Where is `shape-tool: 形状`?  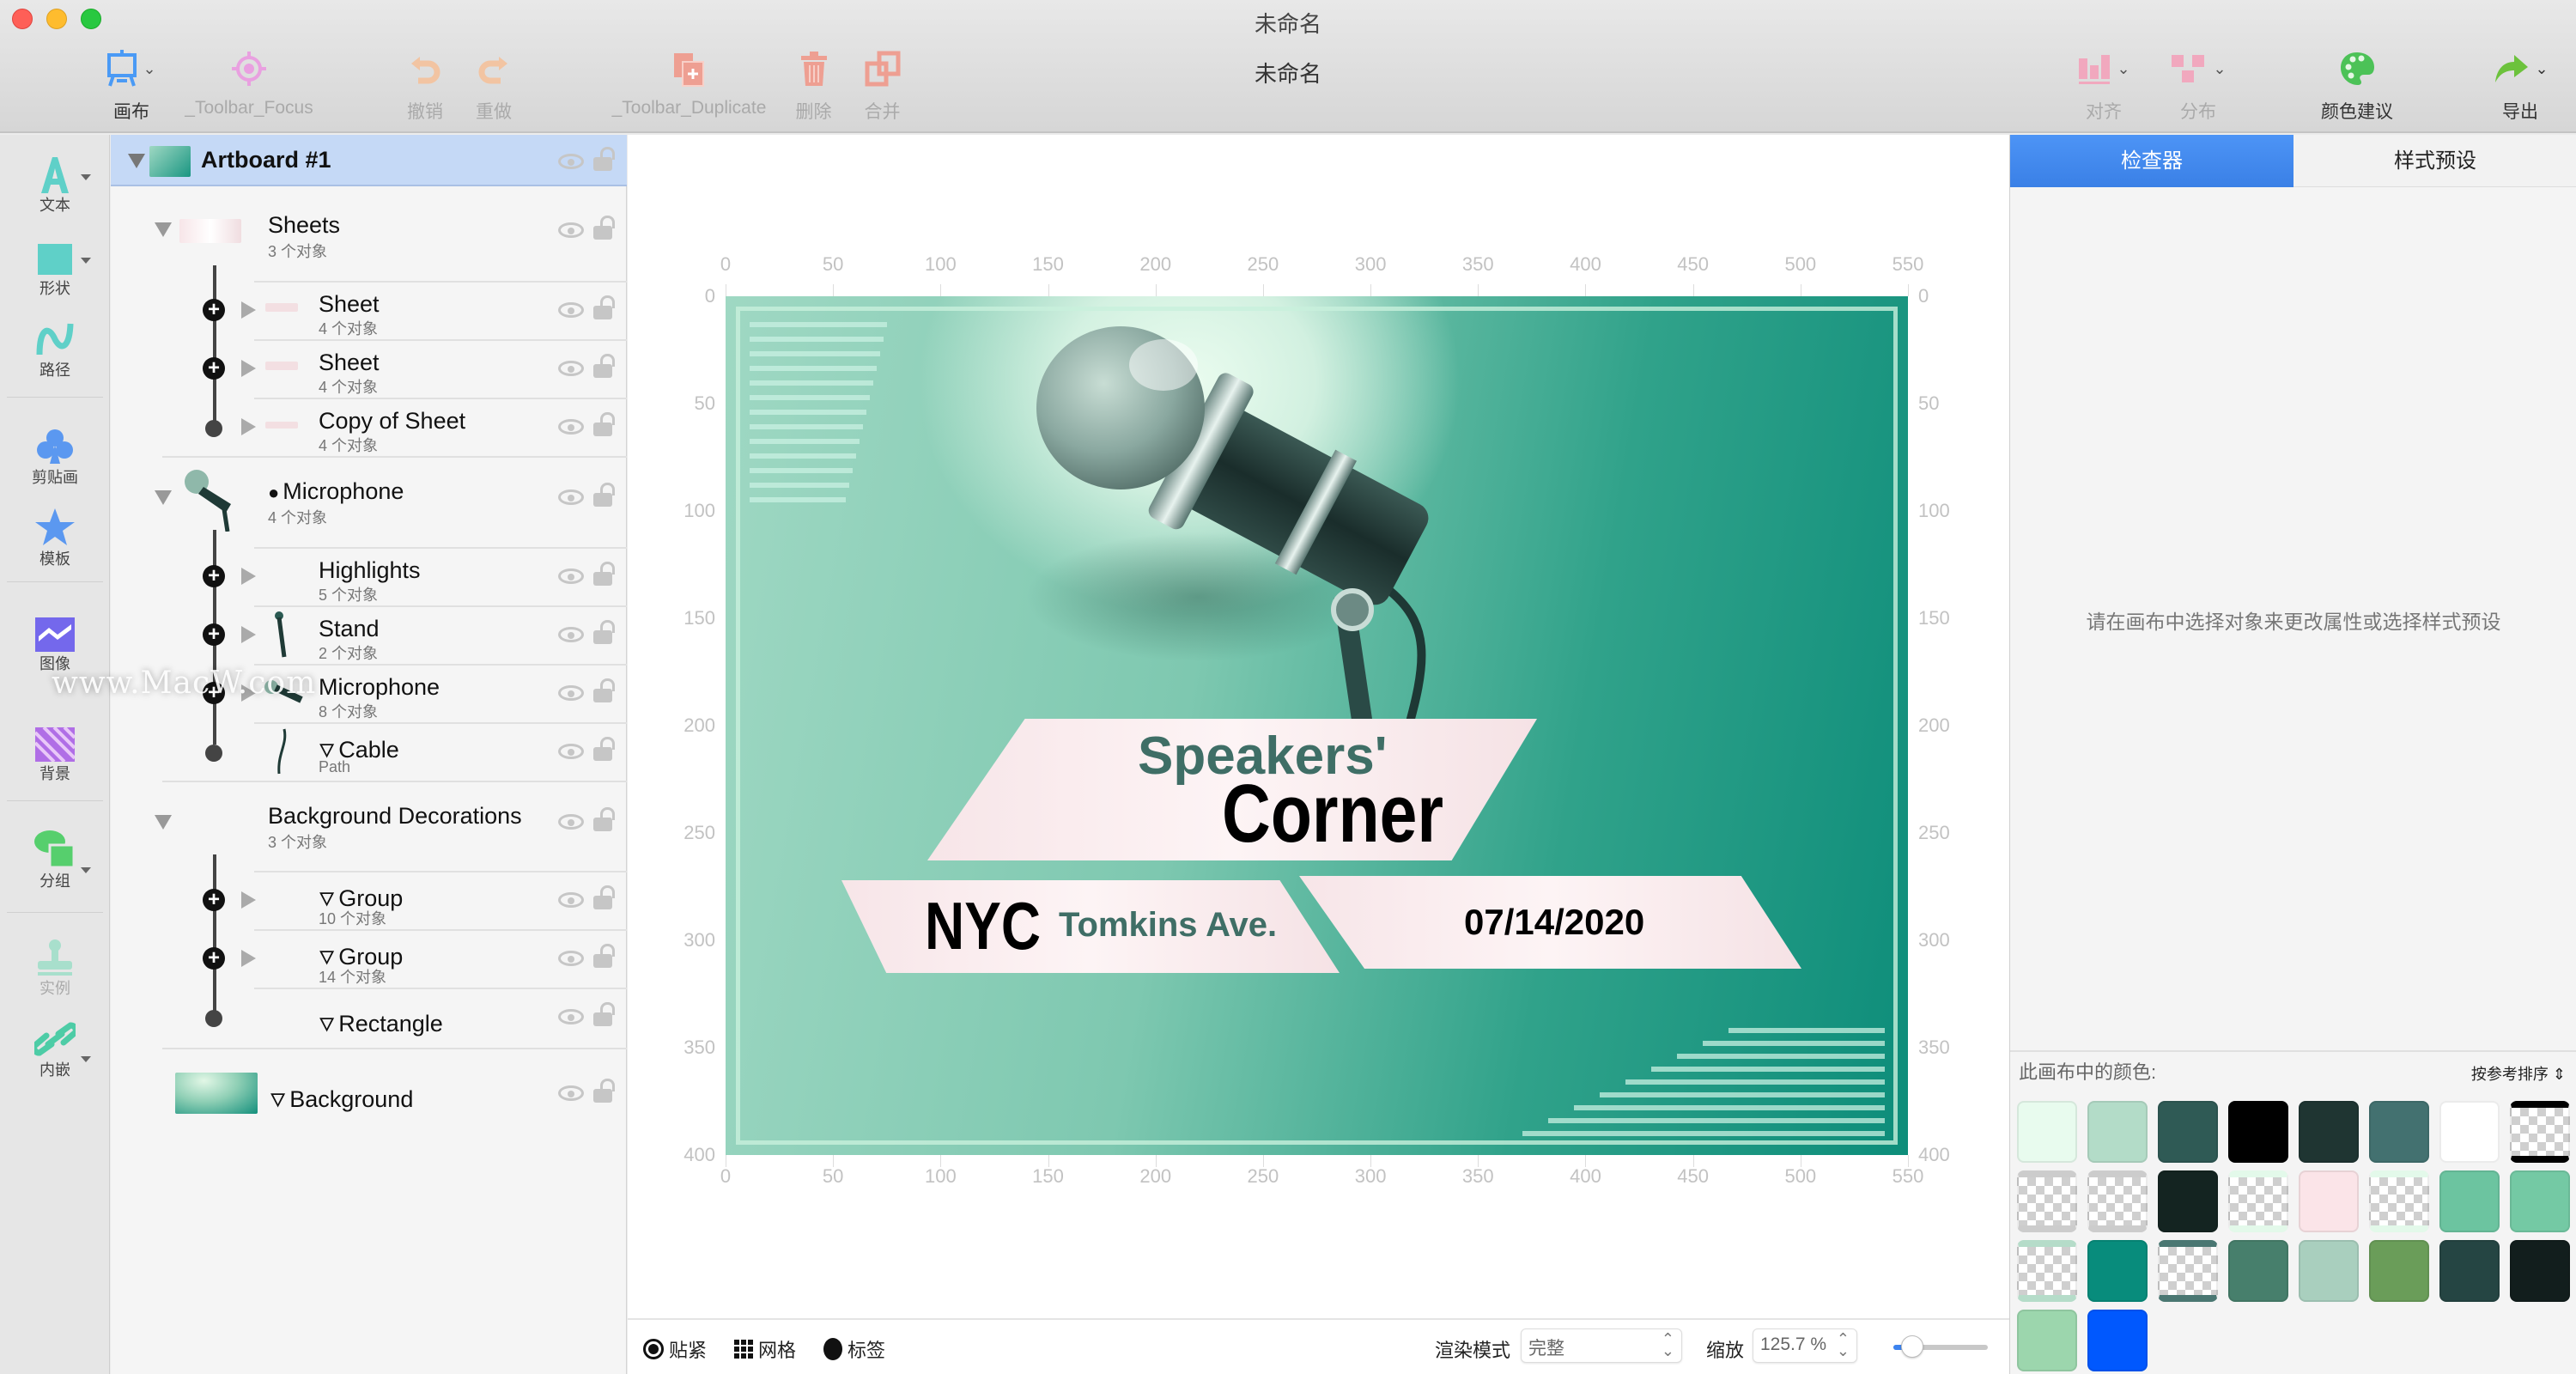 shape-tool: 形状 is located at coordinates (55, 266).